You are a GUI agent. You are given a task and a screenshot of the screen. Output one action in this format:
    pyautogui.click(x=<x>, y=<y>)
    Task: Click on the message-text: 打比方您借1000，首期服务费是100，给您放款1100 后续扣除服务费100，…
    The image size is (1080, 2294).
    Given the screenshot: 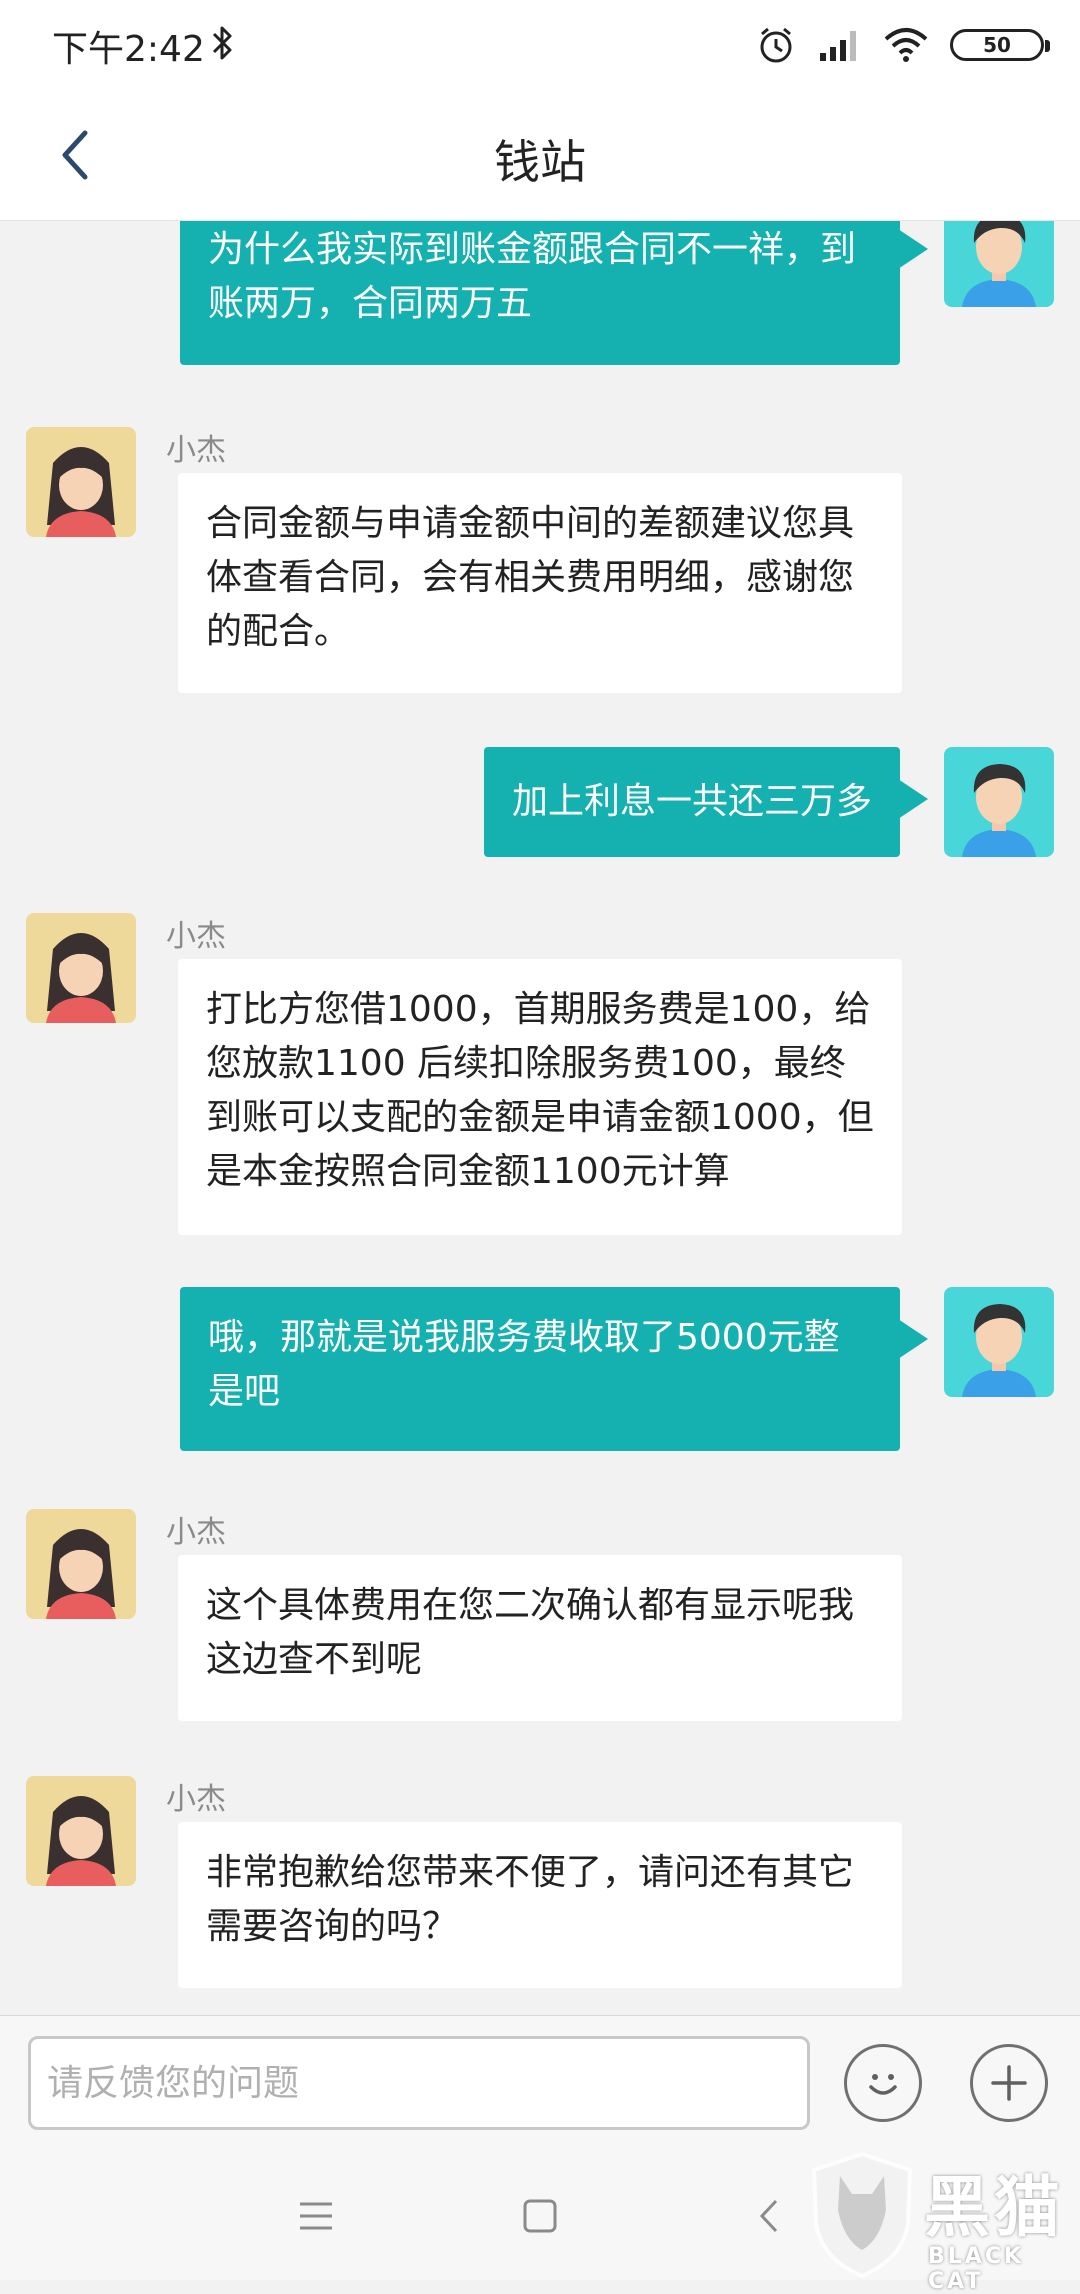 What is the action you would take?
    pyautogui.click(x=540, y=1090)
    